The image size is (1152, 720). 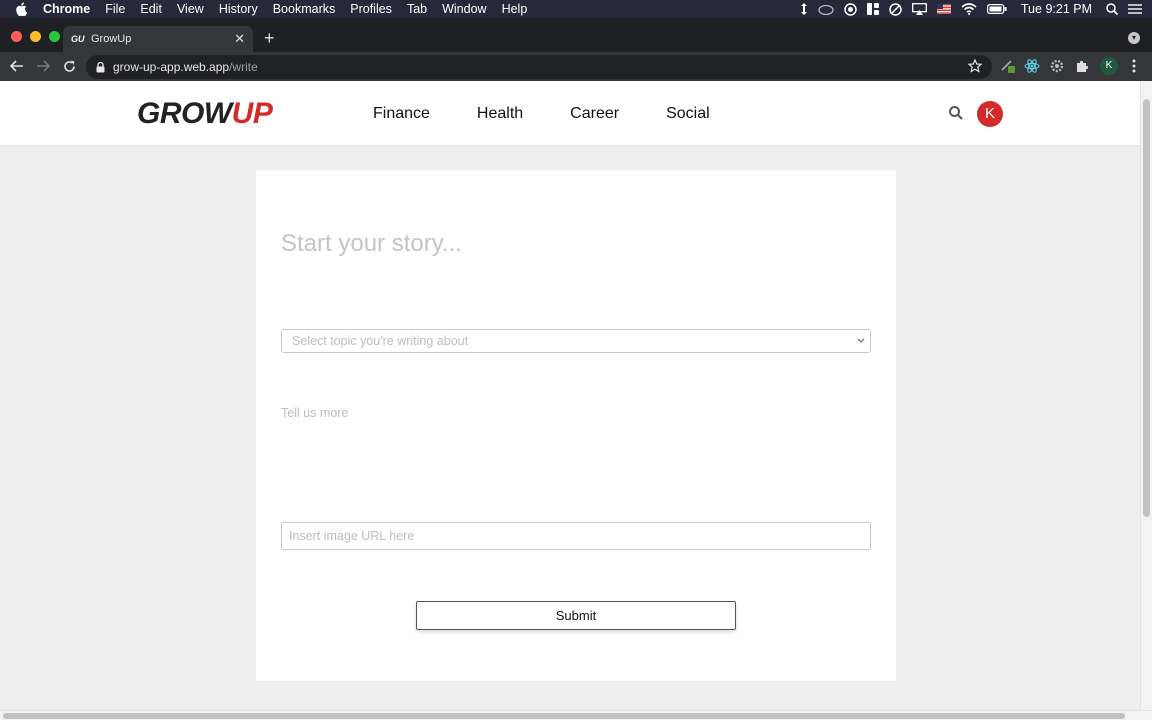 What do you see at coordinates (54, 36) in the screenshot?
I see `maximize-window-button` at bounding box center [54, 36].